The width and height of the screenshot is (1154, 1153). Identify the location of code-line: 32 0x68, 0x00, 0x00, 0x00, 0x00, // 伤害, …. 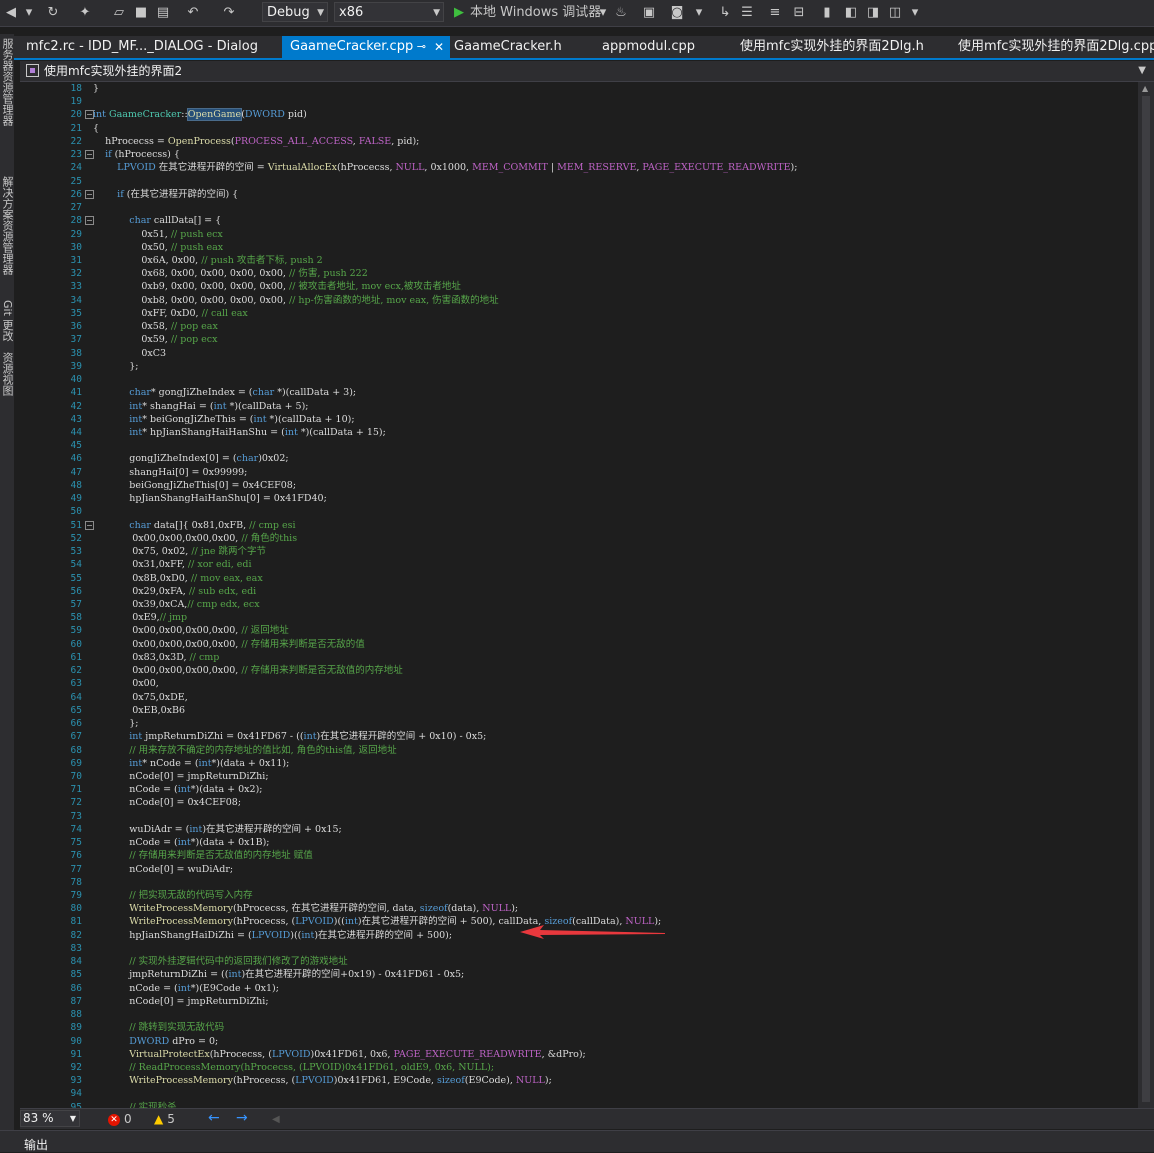
(579, 273).